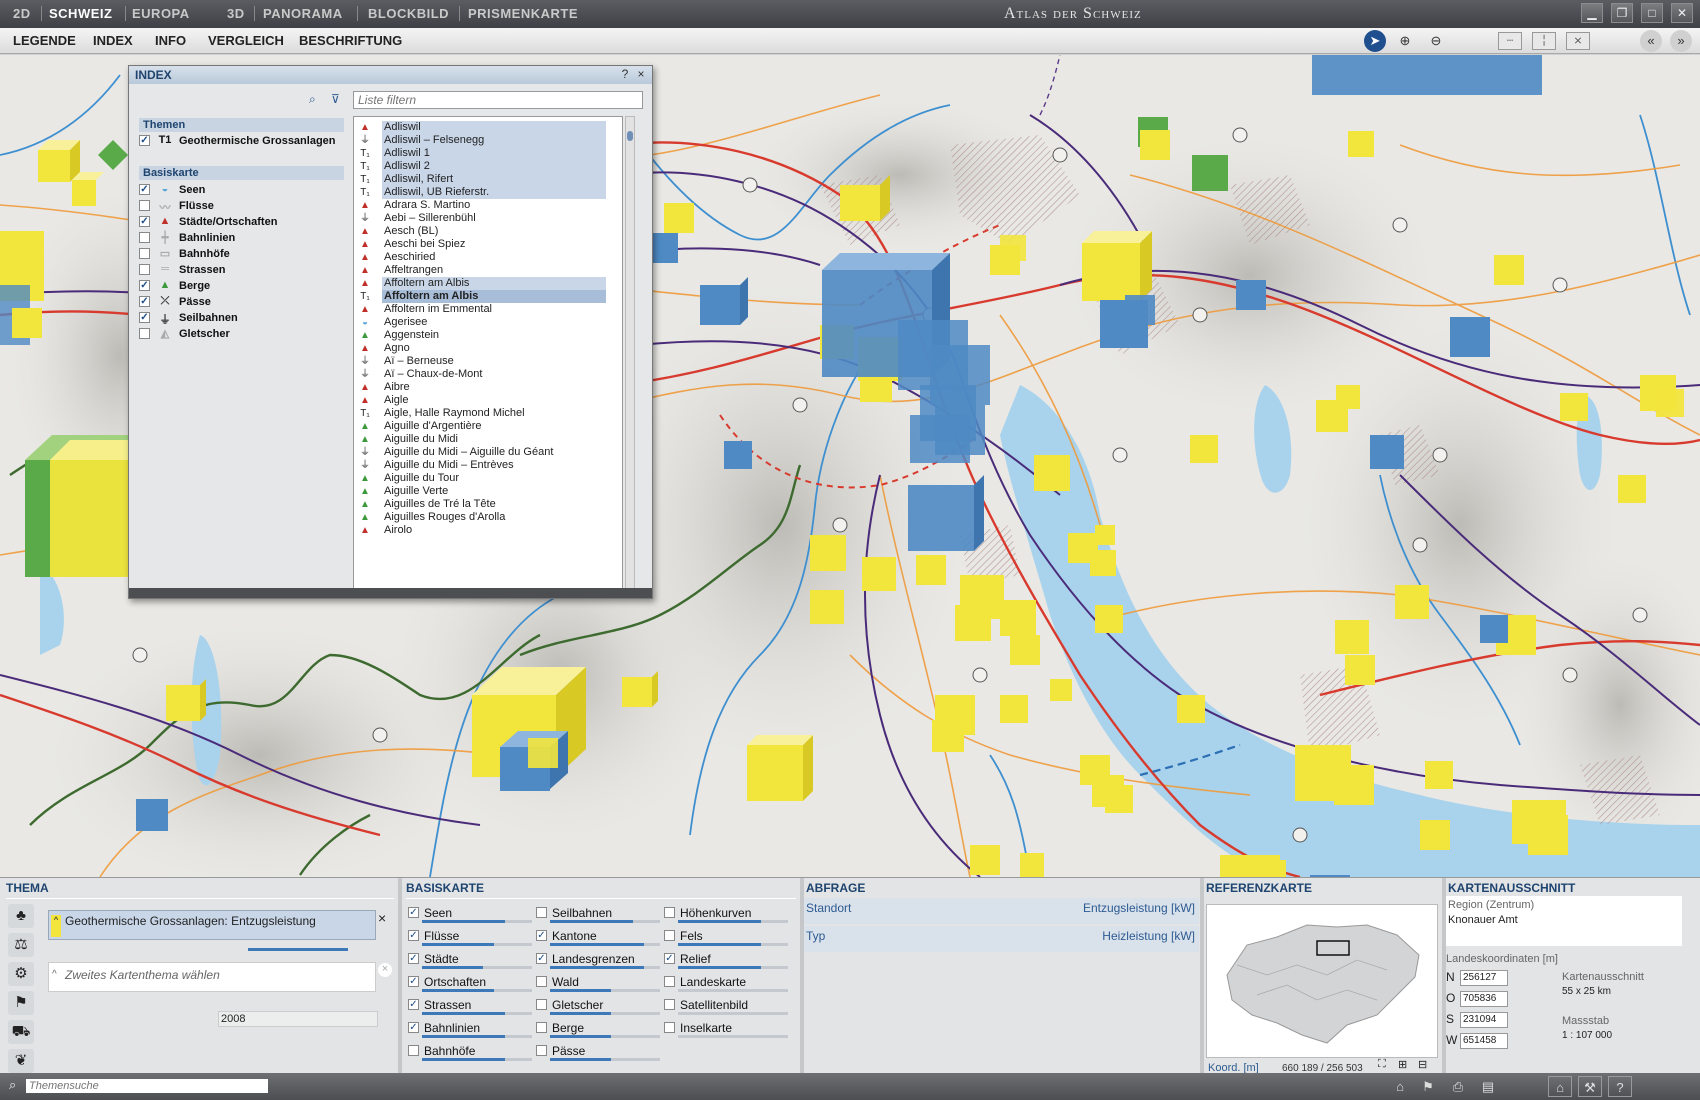  Describe the element at coordinates (482, 296) in the screenshot. I see `list-item: T₁ Affoltern am Albis` at that location.